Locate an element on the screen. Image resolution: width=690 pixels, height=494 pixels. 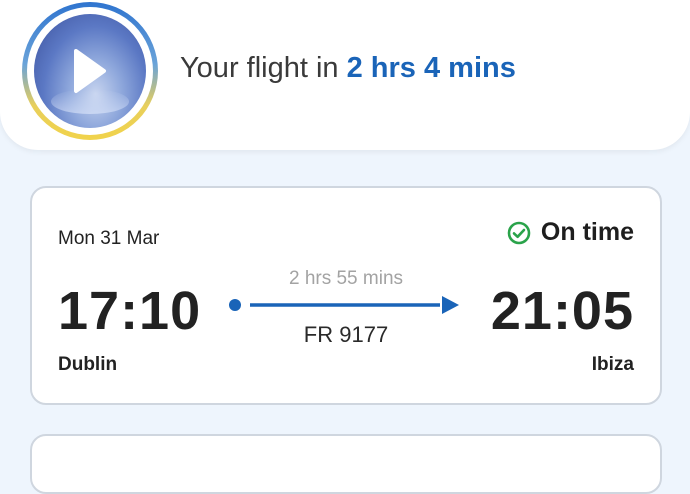
story-button is located at coordinates (90, 71).